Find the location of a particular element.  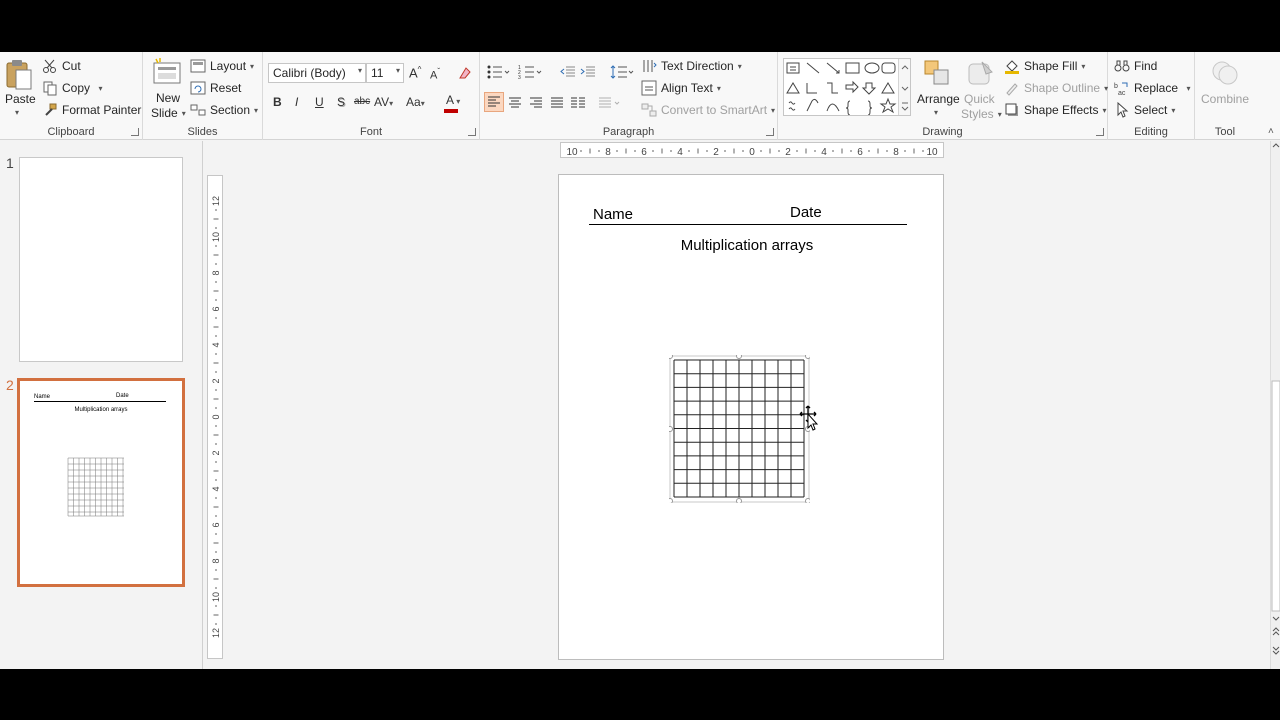

smartart-icon is located at coordinates (649, 110).